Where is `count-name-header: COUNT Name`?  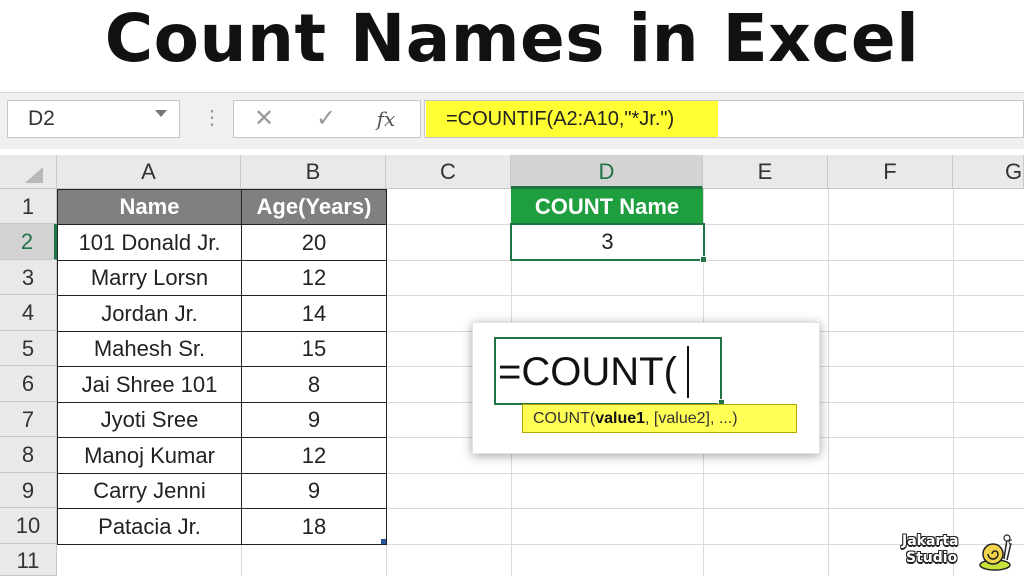
count-name-header: COUNT Name is located at coordinates (607, 206).